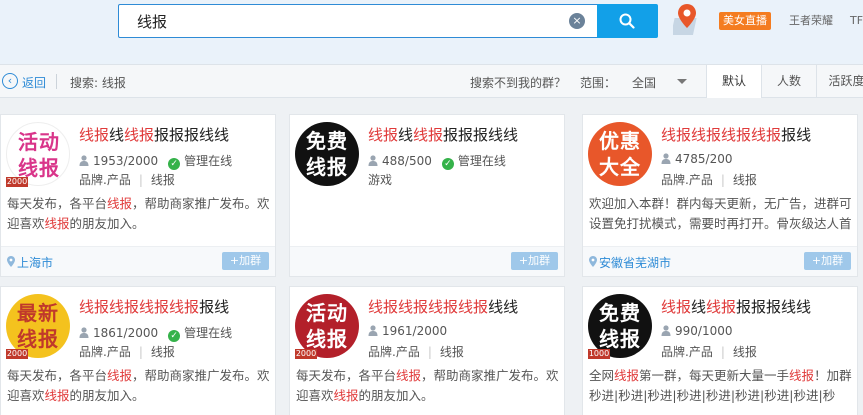 Image resolution: width=863 pixels, height=415 pixels. Describe the element at coordinates (518, 82) in the screenshot. I see `not-found-link: 搜索不到我的群？` at that location.